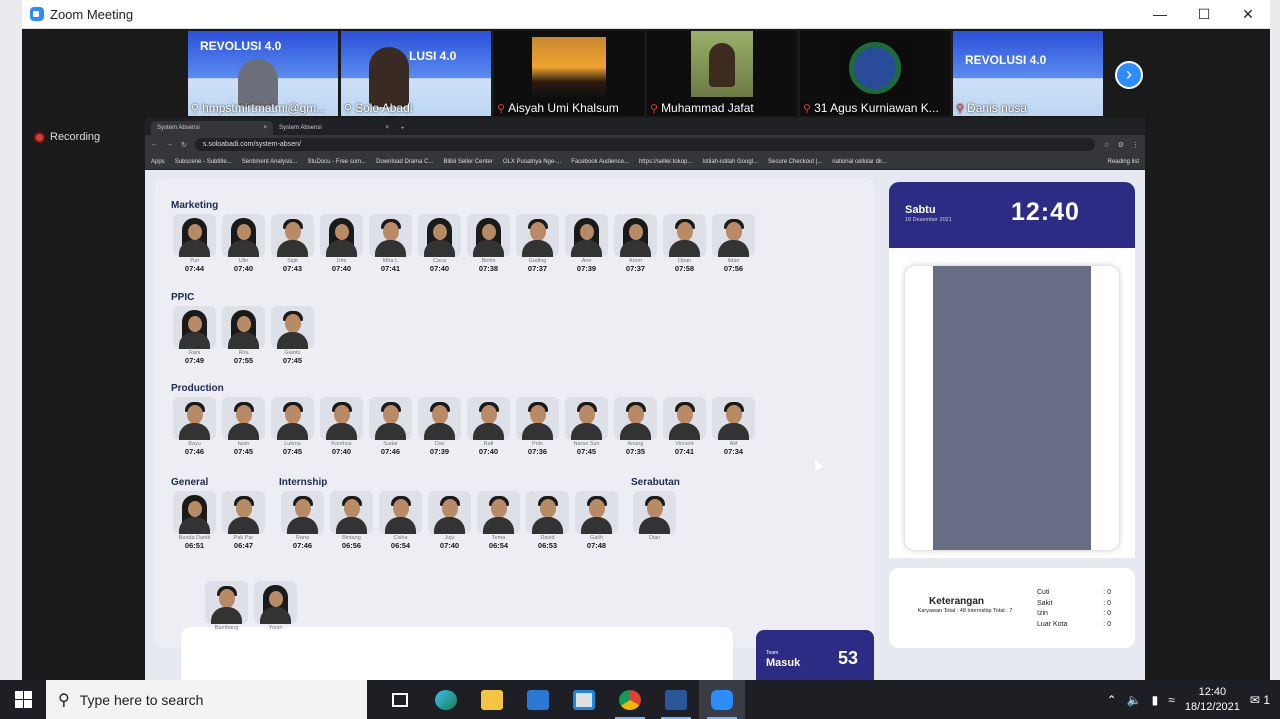 The width and height of the screenshot is (1280, 719). Describe the element at coordinates (1260, 700) in the screenshot. I see `notification-icon: ✉ 1` at that location.